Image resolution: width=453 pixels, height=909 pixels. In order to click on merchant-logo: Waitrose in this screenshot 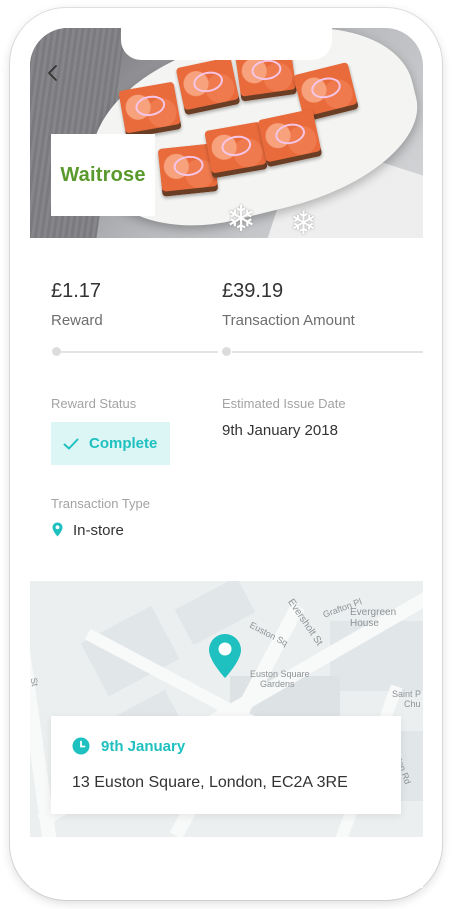, I will do `click(103, 175)`.